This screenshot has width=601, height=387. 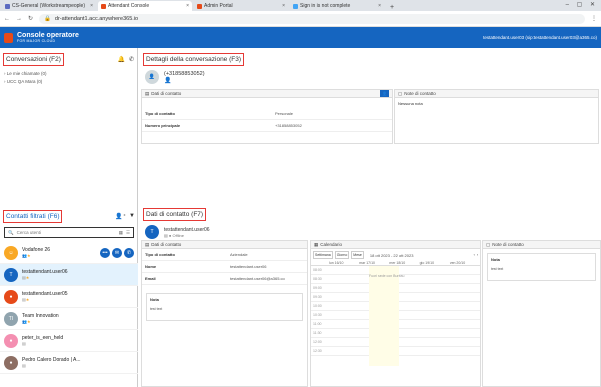 I want to click on conversation-notes: ▢ Note di contatto Nessuna nota, so click(x=496, y=116).